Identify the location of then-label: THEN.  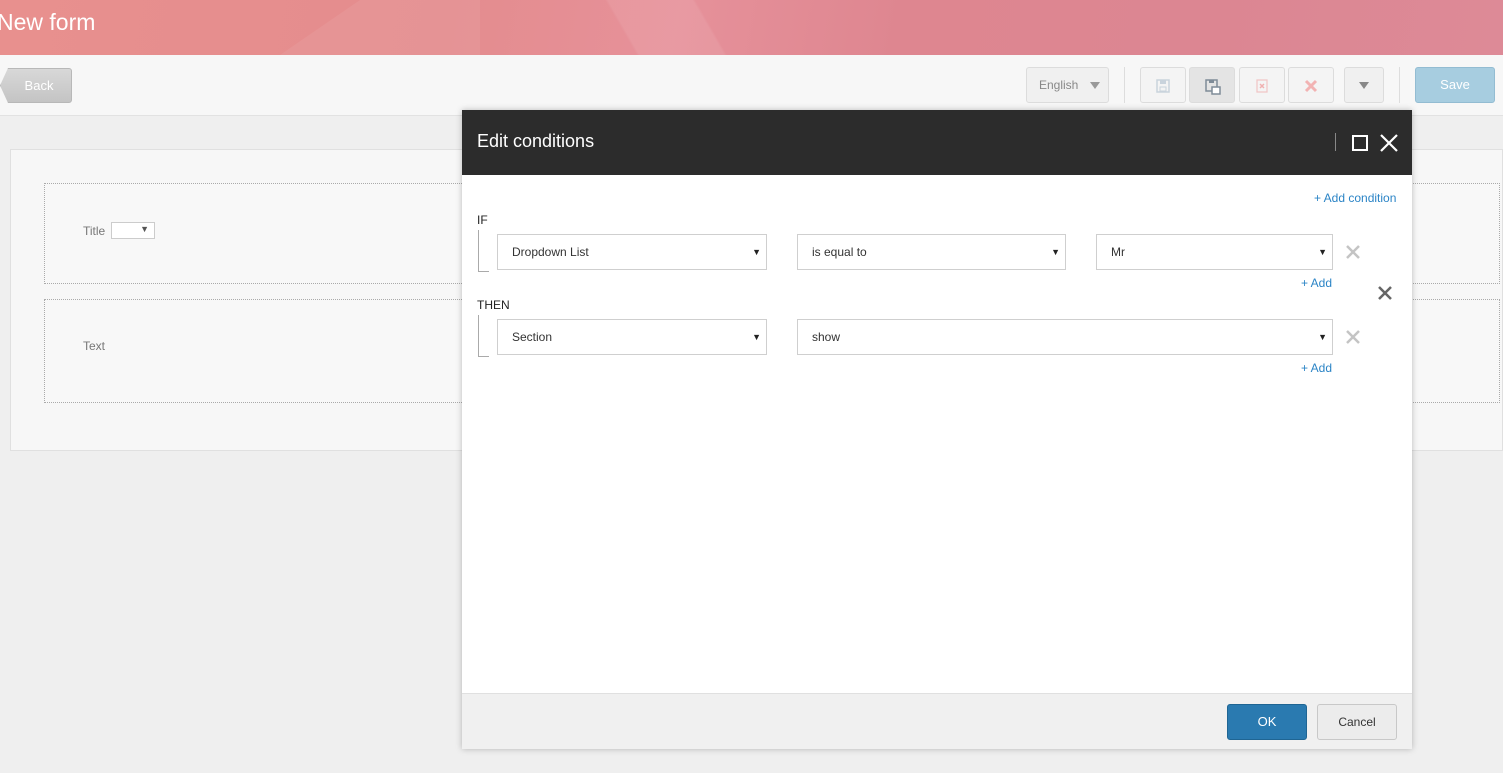
(493, 305).